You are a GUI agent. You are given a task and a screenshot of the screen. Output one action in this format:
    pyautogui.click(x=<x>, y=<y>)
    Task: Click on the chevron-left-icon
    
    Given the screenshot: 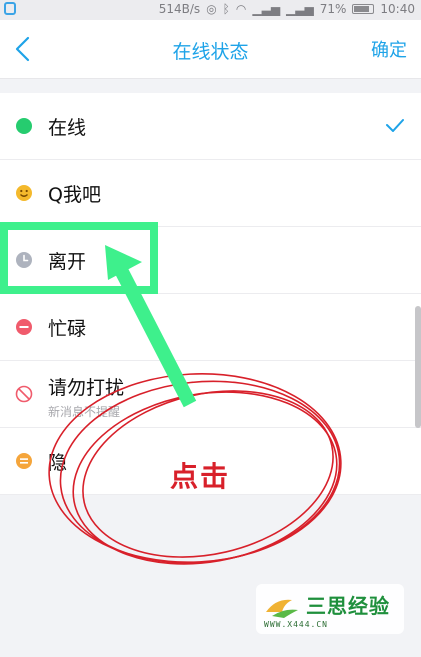 What is the action you would take?
    pyautogui.click(x=22, y=49)
    